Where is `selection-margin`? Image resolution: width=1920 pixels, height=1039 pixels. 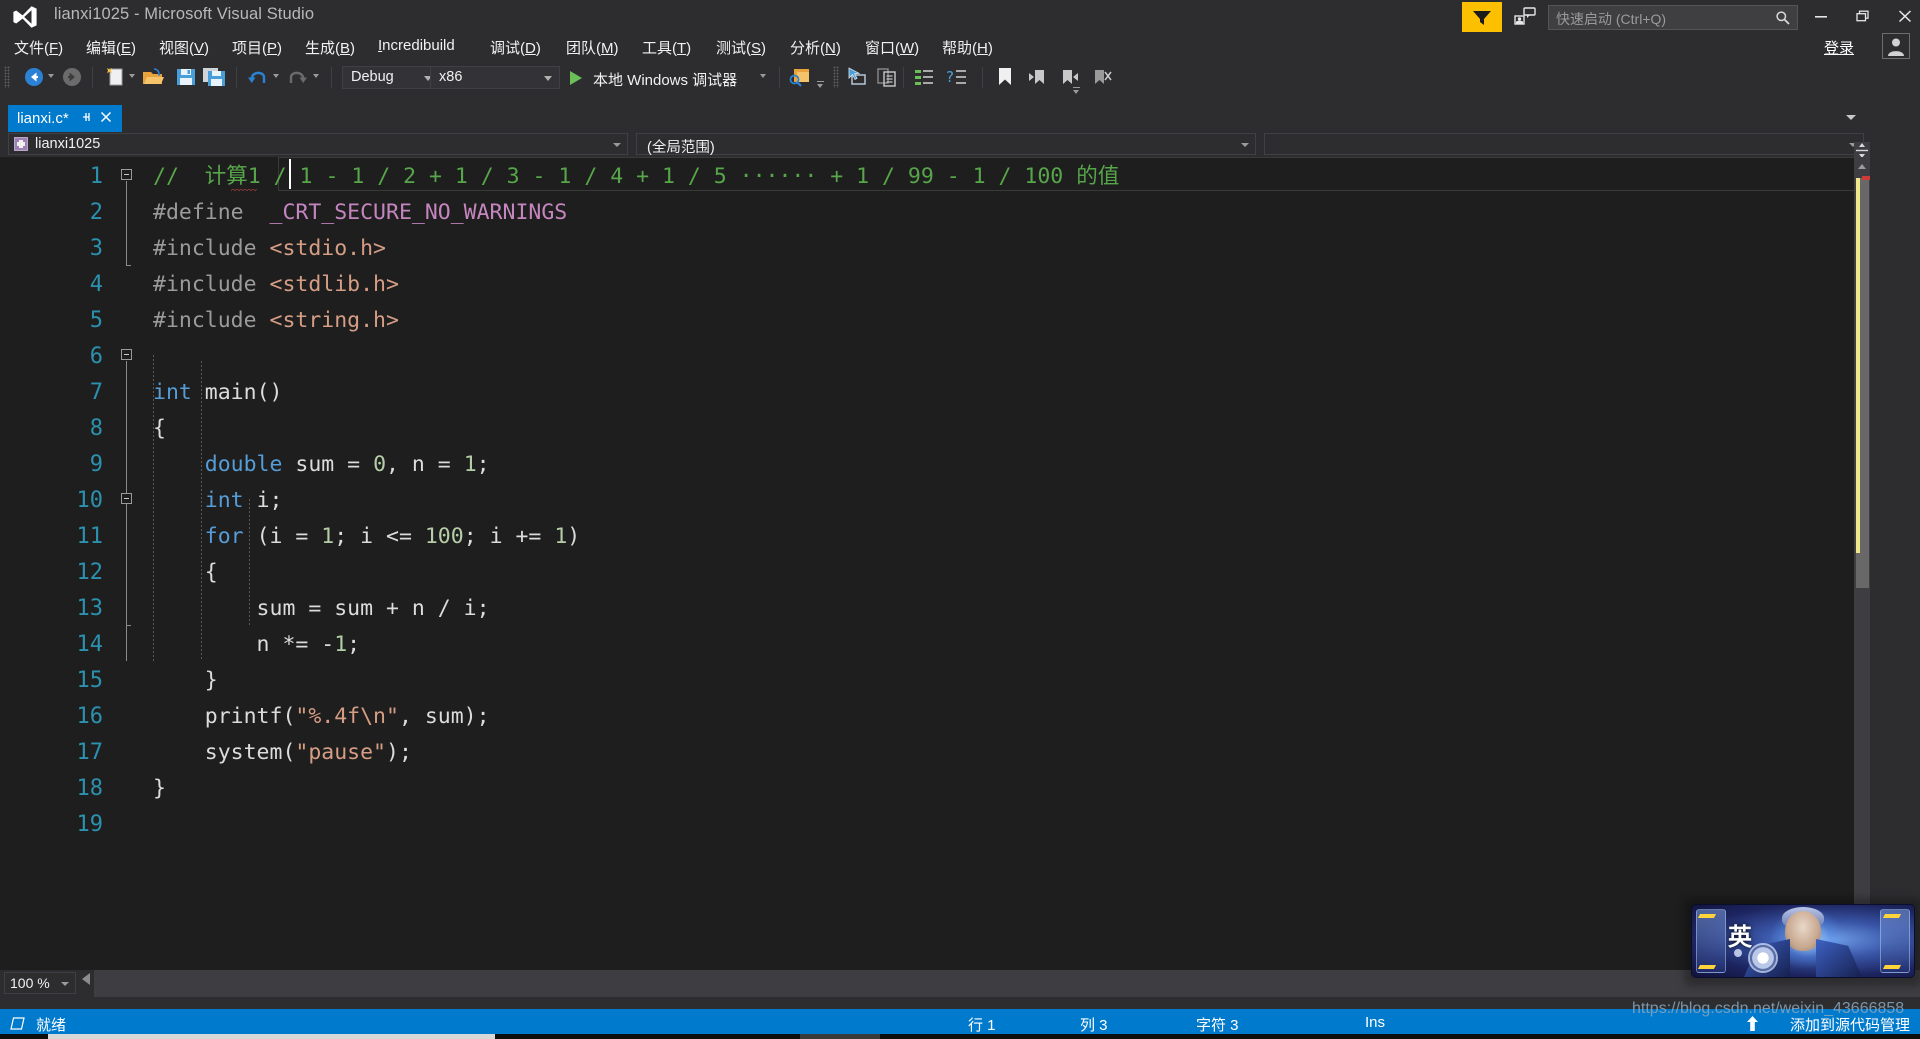
selection-margin is located at coordinates (9, 563).